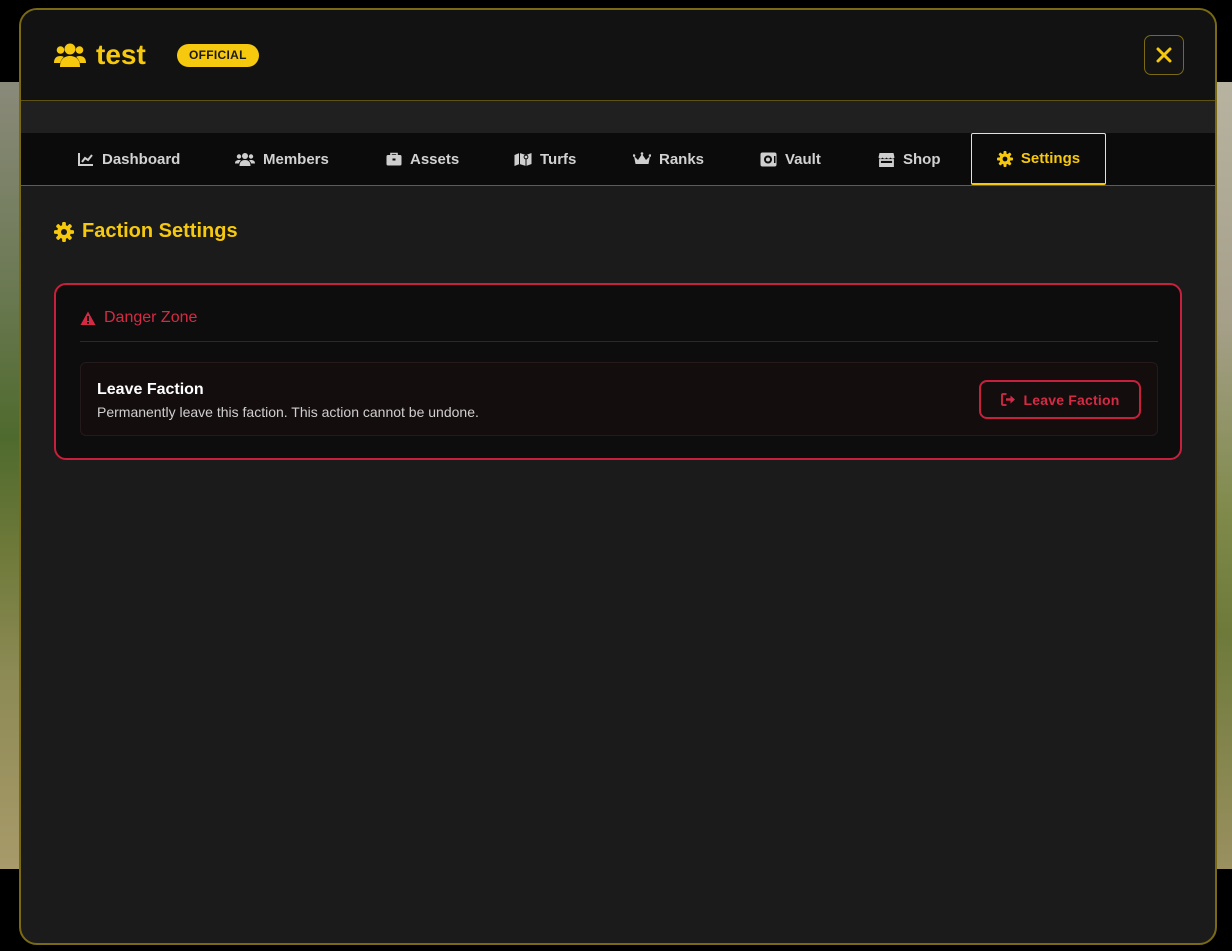 The height and width of the screenshot is (951, 1232). I want to click on tab-label: Shop, so click(922, 159).